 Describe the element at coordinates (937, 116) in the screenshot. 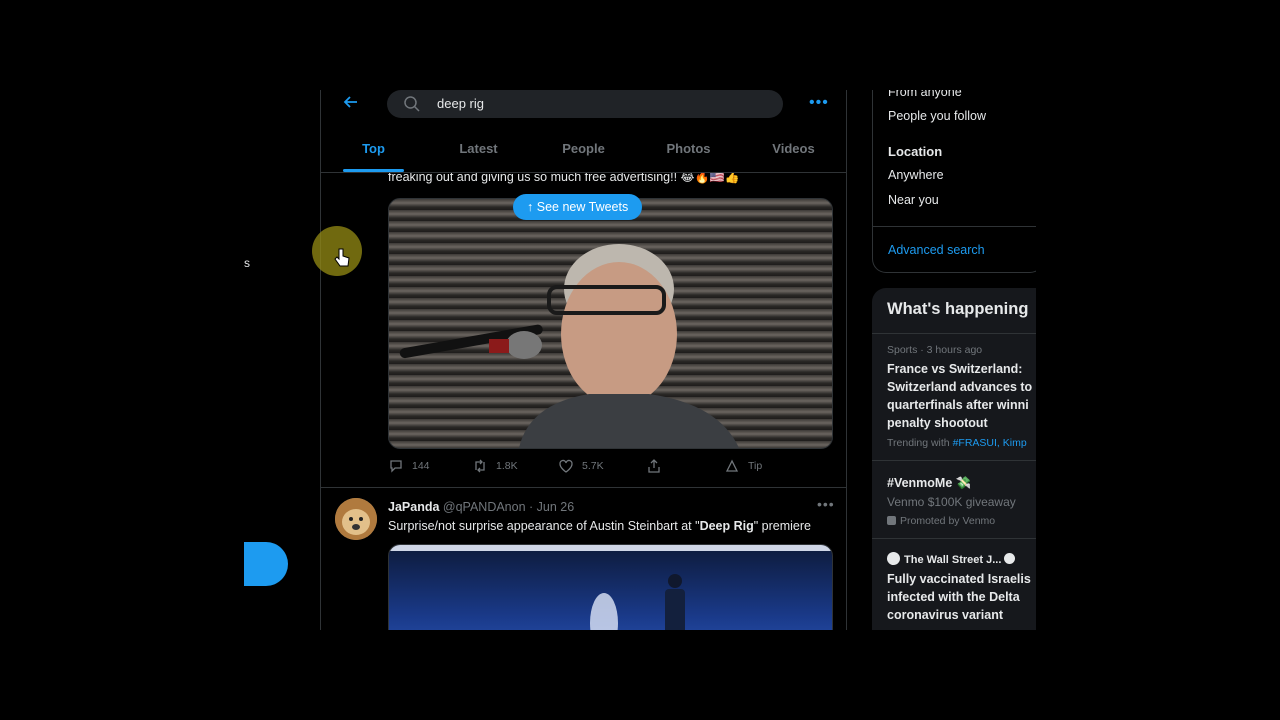

I see `filter-people-you-follow: People you follow` at that location.